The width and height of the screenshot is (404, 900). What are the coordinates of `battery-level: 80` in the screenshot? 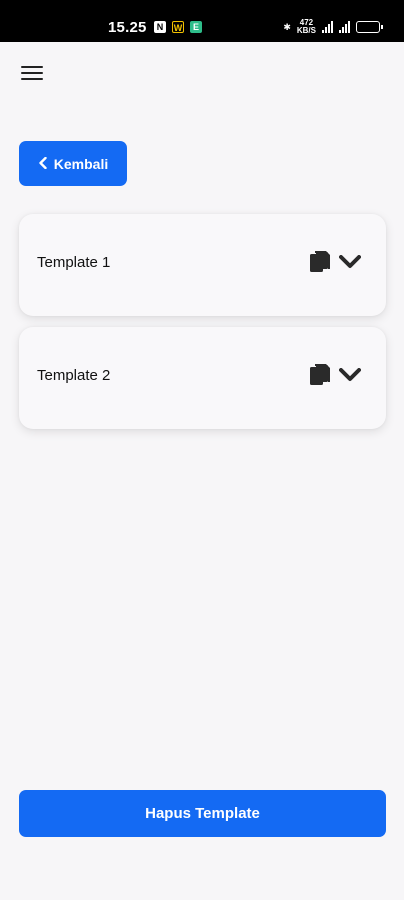 It's located at (368, 26).